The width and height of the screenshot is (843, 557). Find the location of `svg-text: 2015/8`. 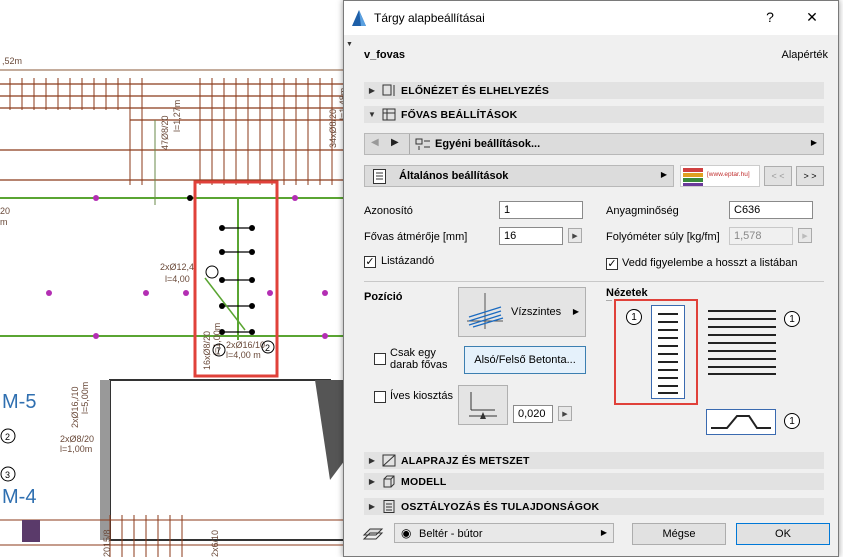

svg-text: 2015/8 is located at coordinates (107, 543).